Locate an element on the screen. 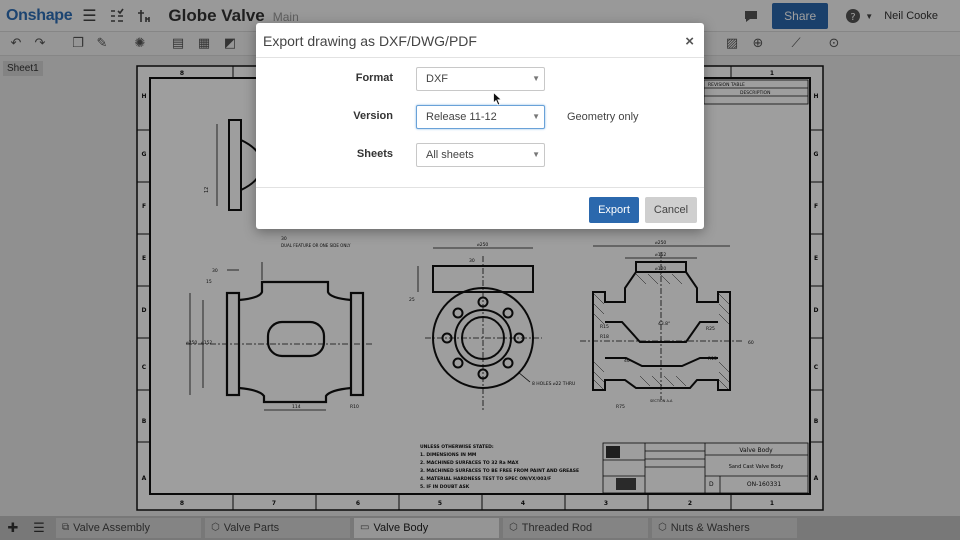 Image resolution: width=960 pixels, height=540 pixels. format-row: Format DXF ▼ is located at coordinates (480, 79).